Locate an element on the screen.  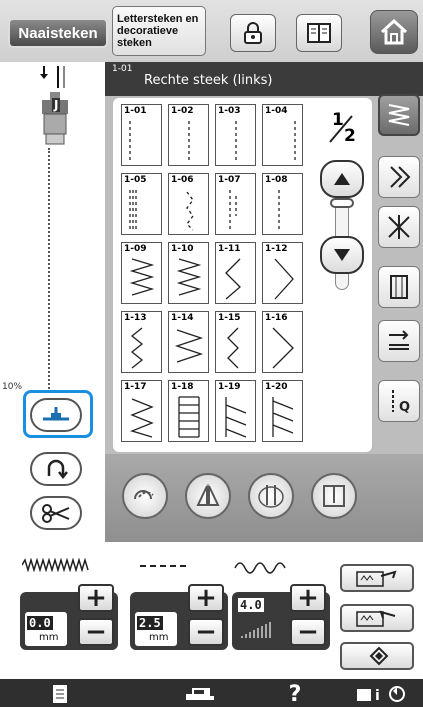
twin-needle-button is located at coordinates (271, 496).